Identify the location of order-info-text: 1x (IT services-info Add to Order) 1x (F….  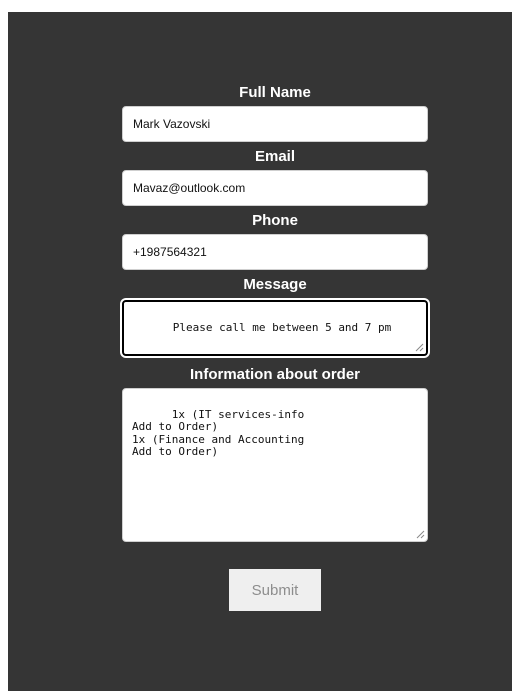
(218, 432).